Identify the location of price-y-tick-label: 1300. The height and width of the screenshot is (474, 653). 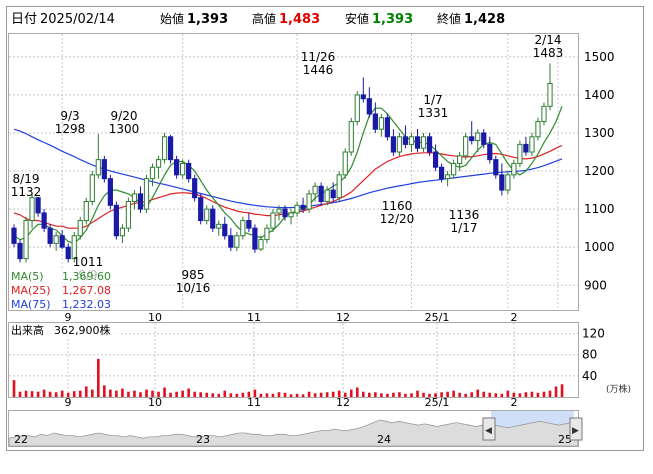
(599, 133).